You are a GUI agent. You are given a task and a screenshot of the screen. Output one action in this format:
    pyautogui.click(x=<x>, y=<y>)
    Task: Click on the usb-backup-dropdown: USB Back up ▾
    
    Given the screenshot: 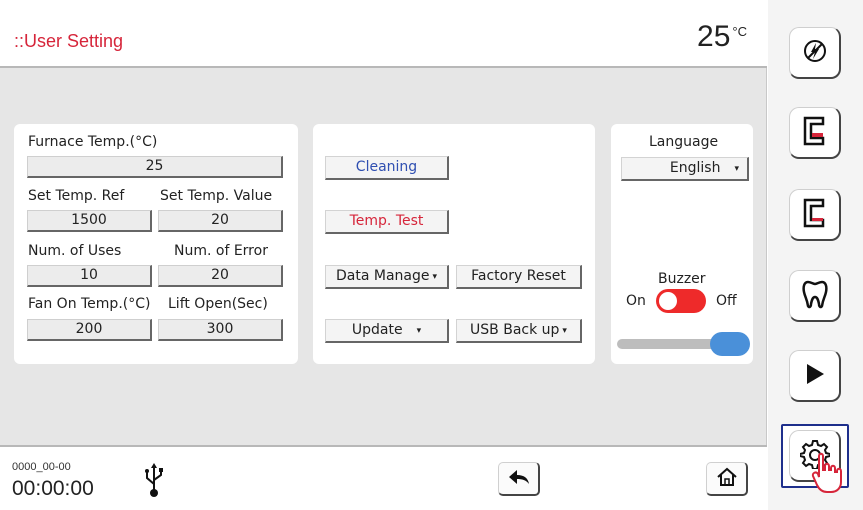 What is the action you would take?
    pyautogui.click(x=519, y=331)
    